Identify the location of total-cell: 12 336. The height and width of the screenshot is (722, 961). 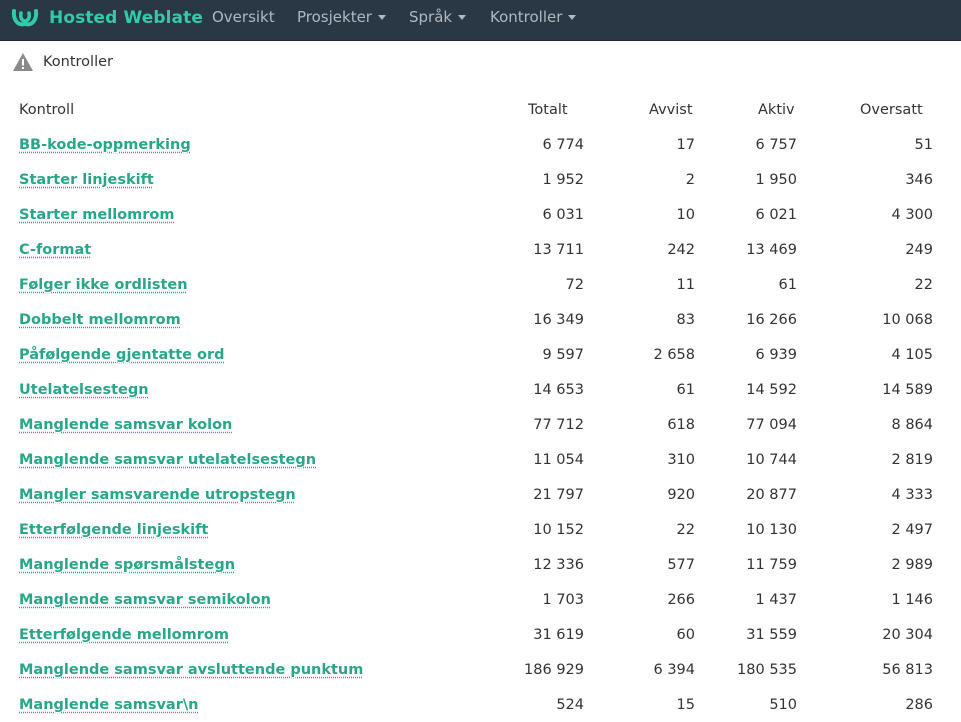
(558, 564).